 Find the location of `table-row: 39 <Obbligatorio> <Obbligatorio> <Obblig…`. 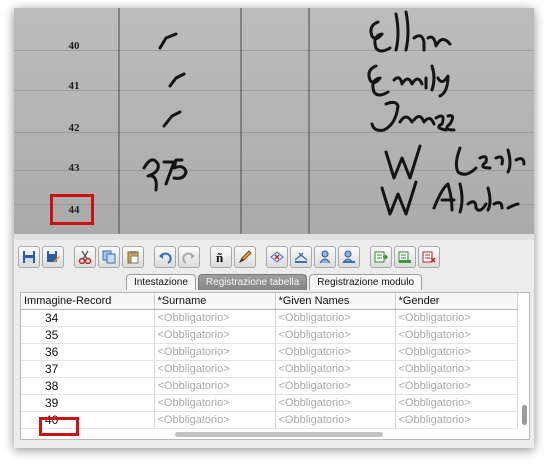

table-row: 39 <Obbligatorio> <Obbligatorio> <Obblig… is located at coordinates (269, 403).